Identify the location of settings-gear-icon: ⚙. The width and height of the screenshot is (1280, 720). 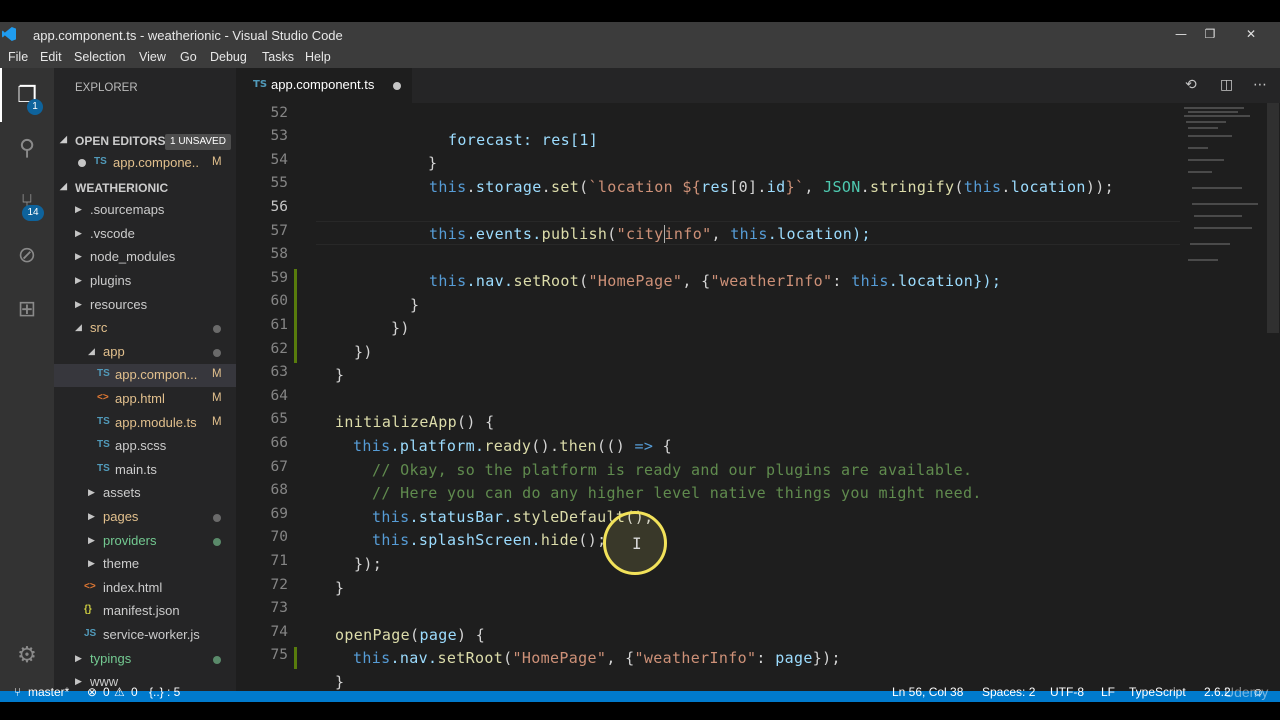
(27, 656).